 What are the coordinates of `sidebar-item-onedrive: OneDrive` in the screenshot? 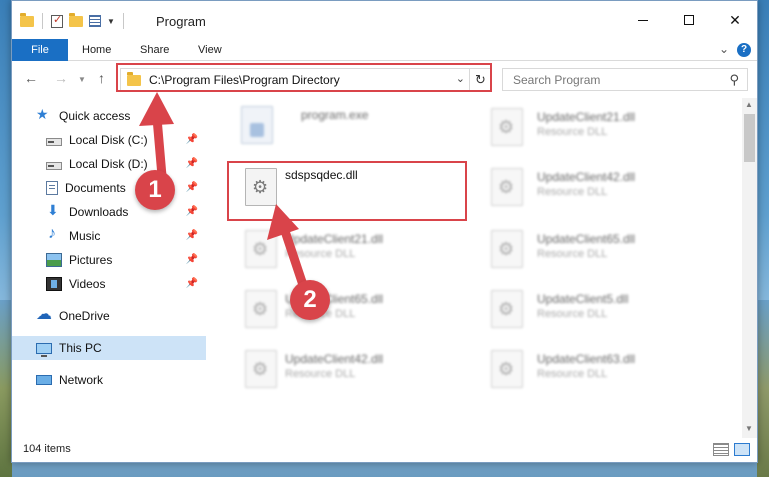 It's located at (109, 316).